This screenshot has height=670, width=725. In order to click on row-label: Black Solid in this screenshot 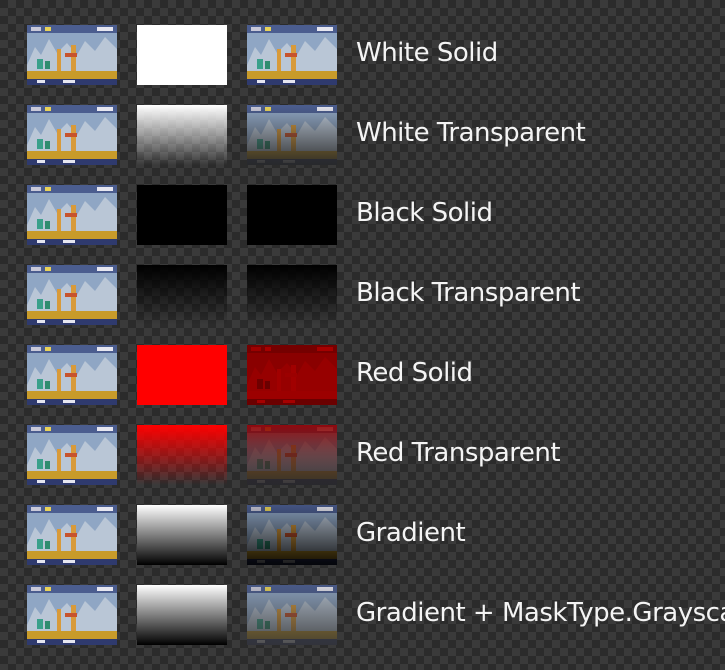, I will do `click(424, 213)`.